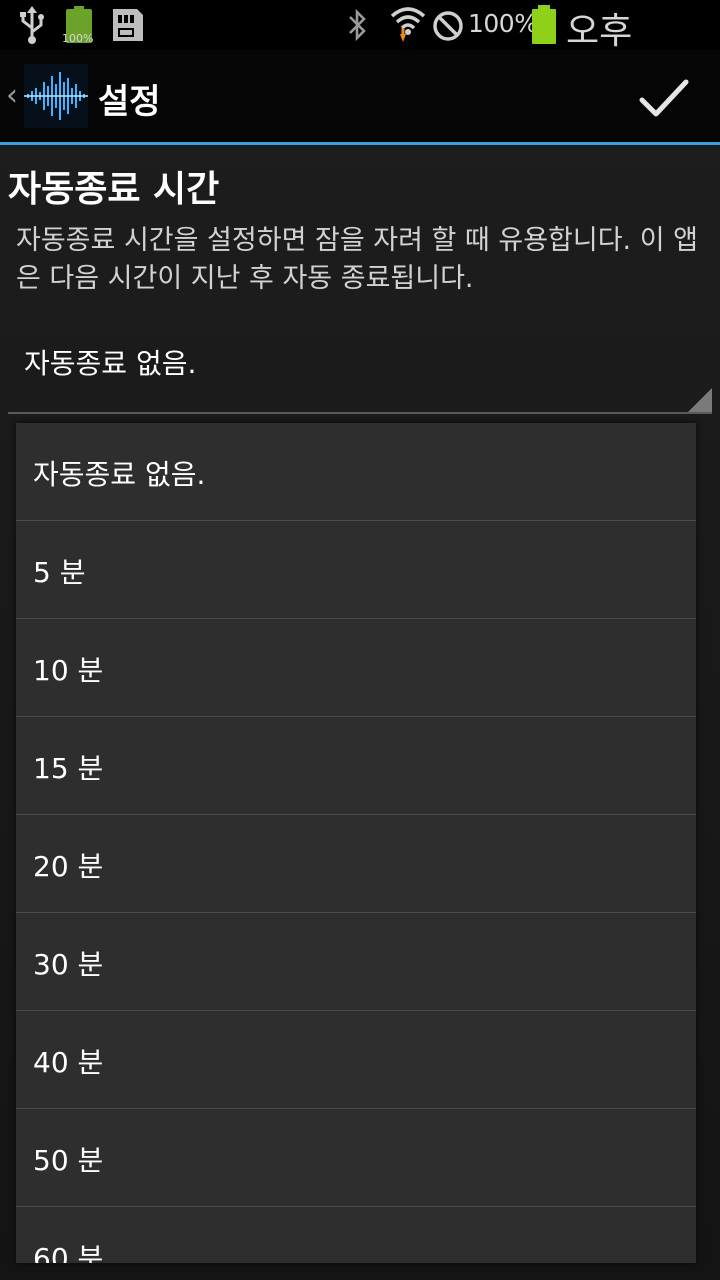 Image resolution: width=720 pixels, height=1280 pixels. What do you see at coordinates (68, 964) in the screenshot?
I see `dropdown-option-label: 30 분` at bounding box center [68, 964].